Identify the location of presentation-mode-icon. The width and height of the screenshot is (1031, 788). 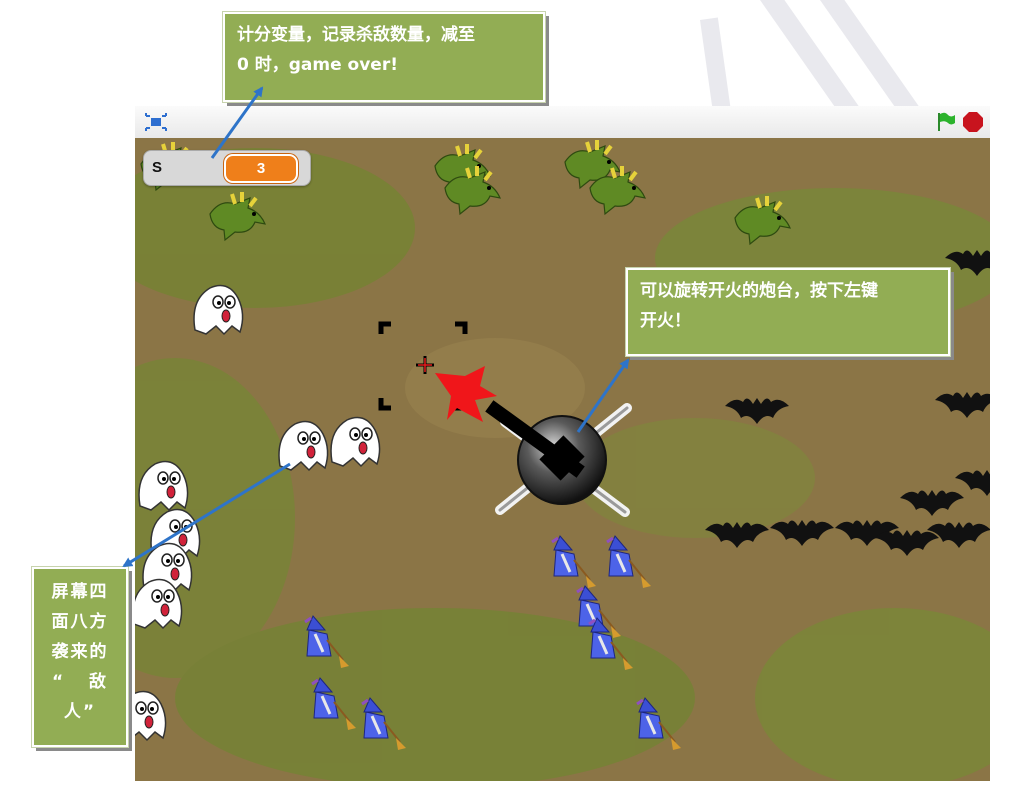
(156, 122).